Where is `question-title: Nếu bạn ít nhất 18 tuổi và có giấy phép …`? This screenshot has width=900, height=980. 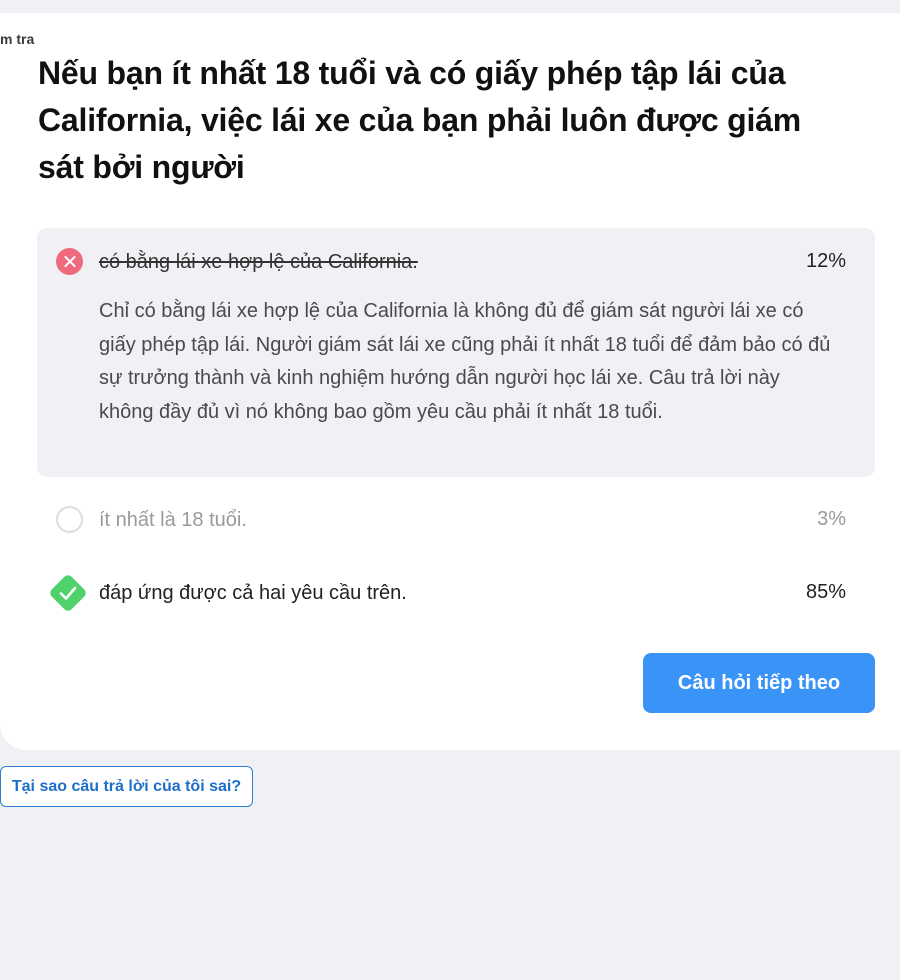 question-title: Nếu bạn ít nhất 18 tuổi và có giấy phép … is located at coordinates (420, 120).